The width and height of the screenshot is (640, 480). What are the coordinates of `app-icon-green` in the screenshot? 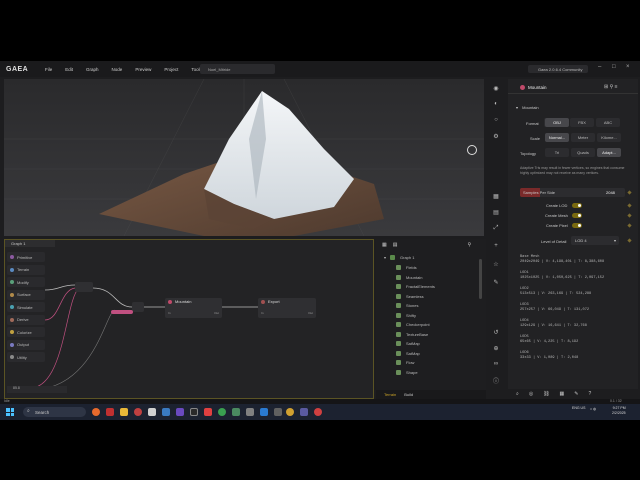 It's located at (236, 412).